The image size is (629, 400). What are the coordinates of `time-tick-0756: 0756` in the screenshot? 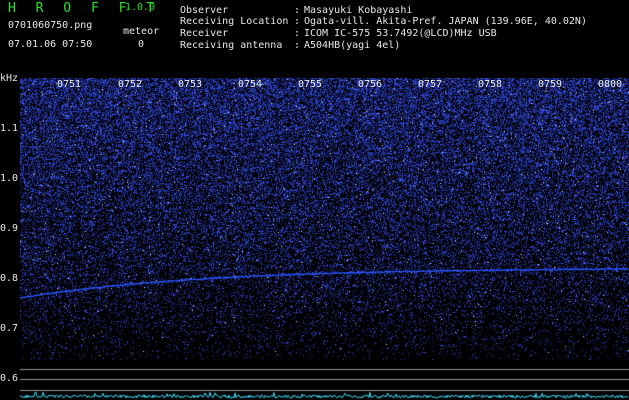 It's located at (370, 84).